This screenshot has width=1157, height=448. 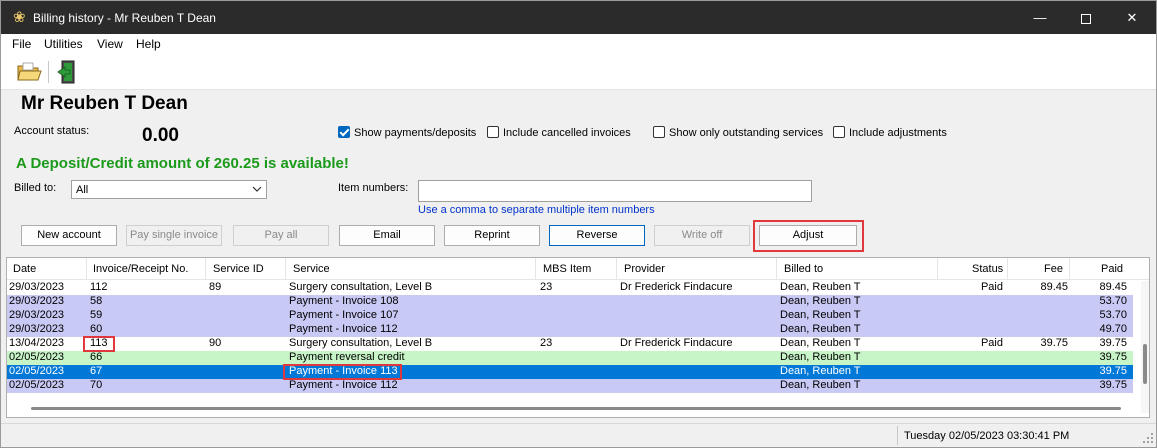 I want to click on cell-service: Surgery consultation, Level B, so click(x=361, y=343).